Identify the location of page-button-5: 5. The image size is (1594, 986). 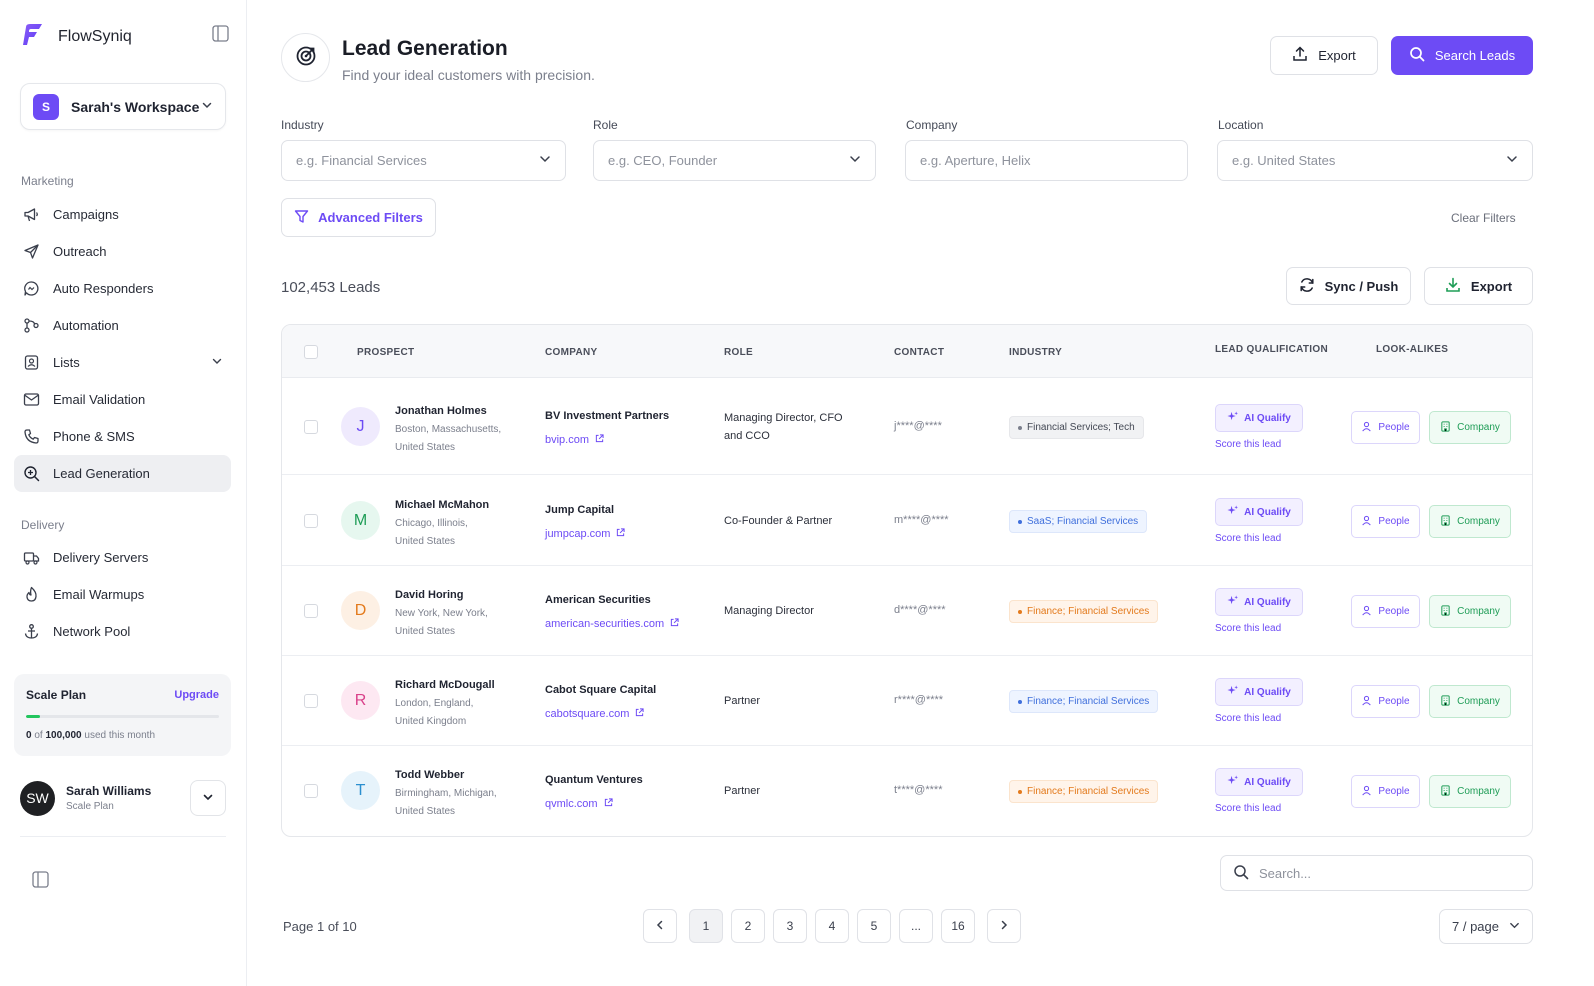
(874, 926).